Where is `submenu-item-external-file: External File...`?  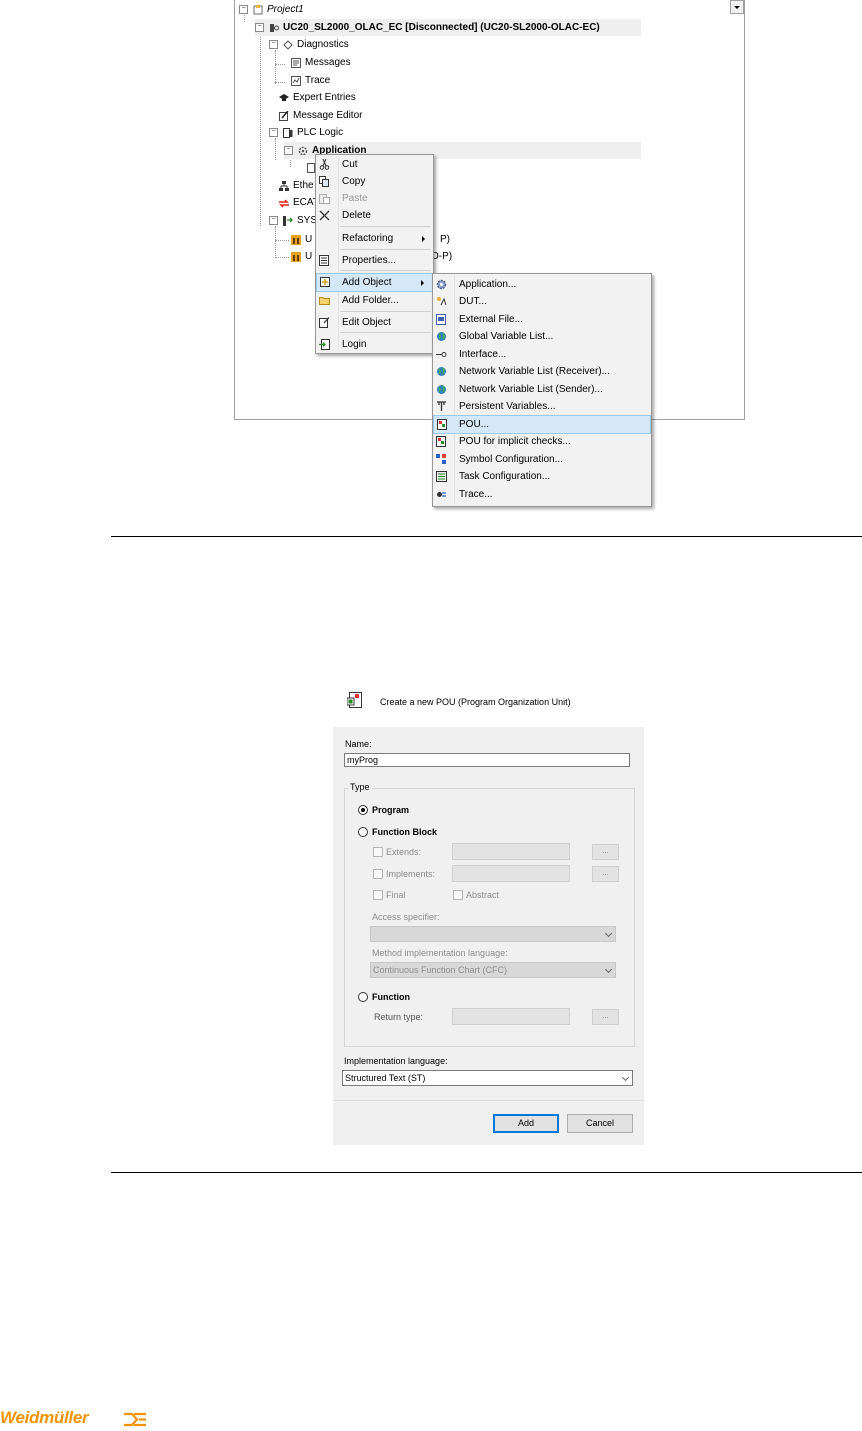 submenu-item-external-file: External File... is located at coordinates (542, 319).